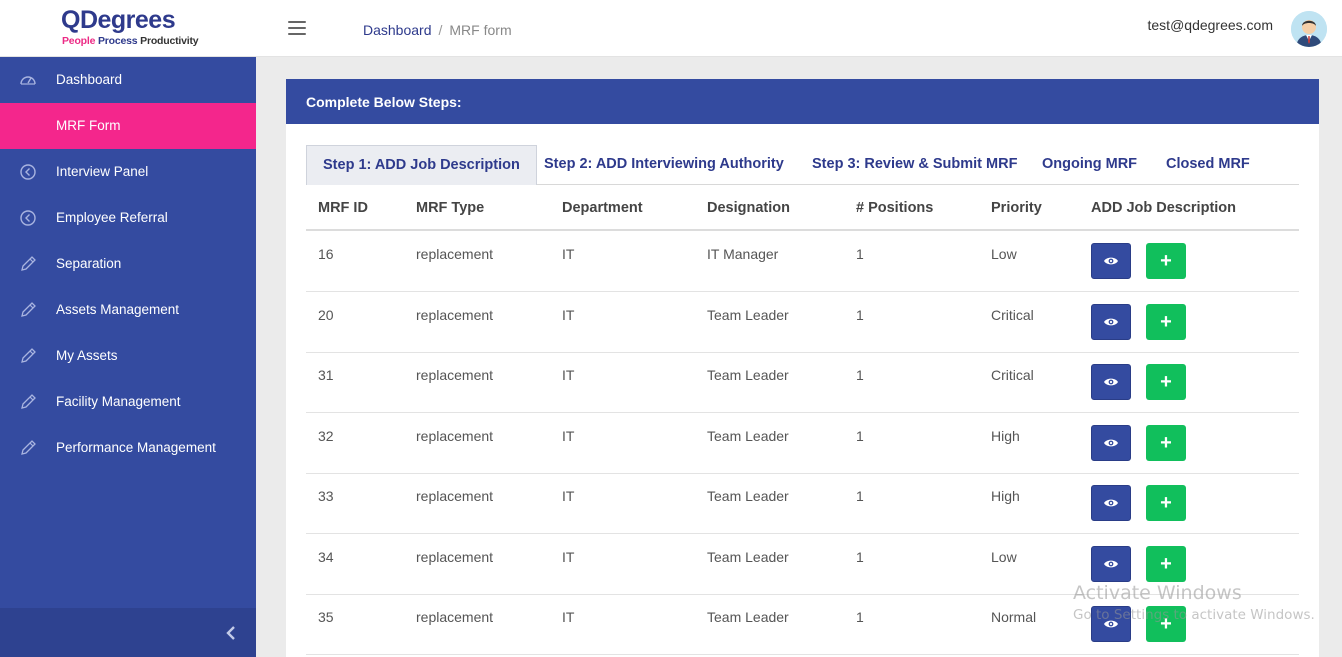 The width and height of the screenshot is (1342, 657). Describe the element at coordinates (895, 208) in the screenshot. I see `column-header: # Positions` at that location.